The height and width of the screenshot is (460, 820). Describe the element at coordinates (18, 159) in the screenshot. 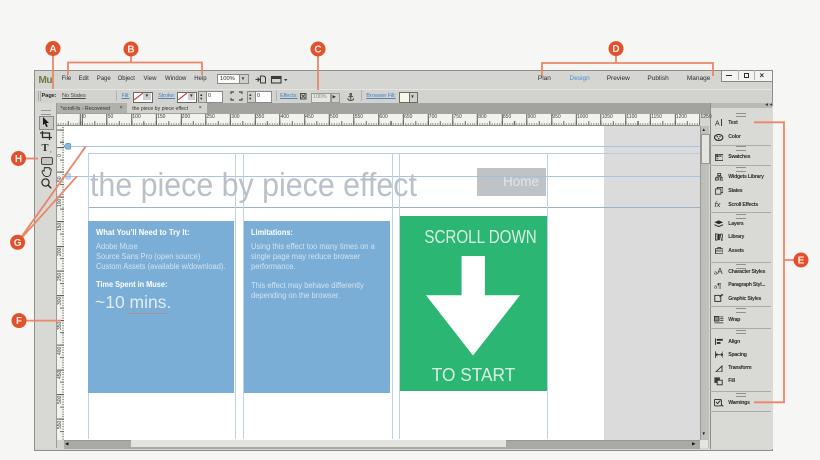

I see `svg-text: H` at that location.